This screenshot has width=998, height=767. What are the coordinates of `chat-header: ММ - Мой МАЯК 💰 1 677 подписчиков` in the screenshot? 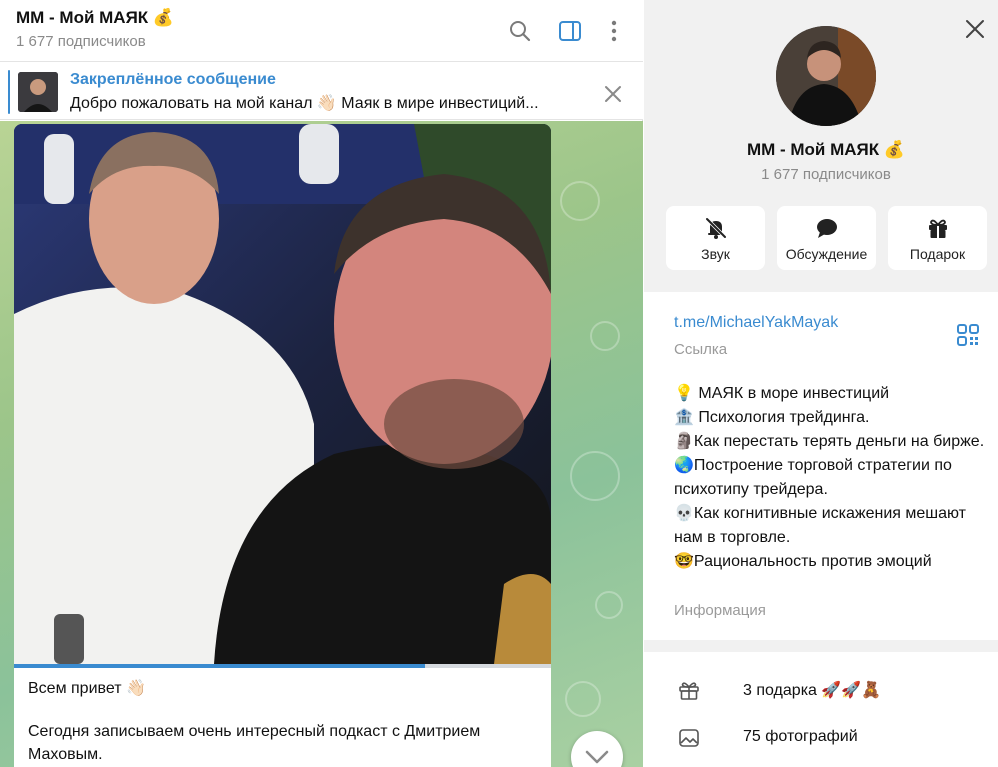 It's located at (321, 31).